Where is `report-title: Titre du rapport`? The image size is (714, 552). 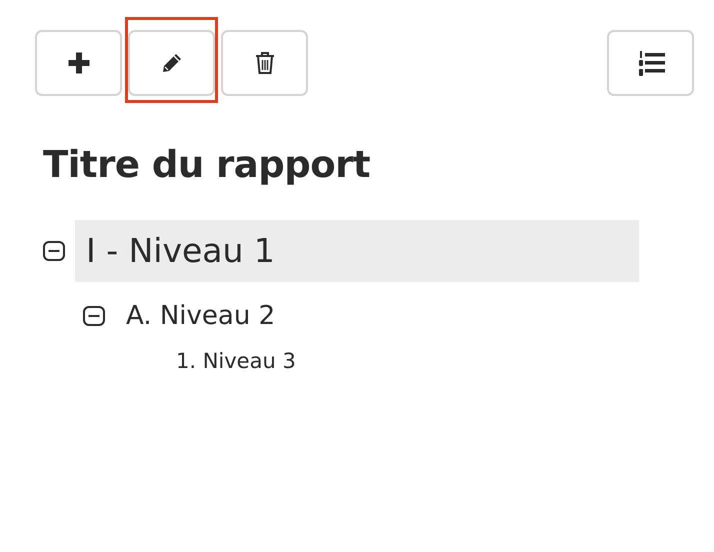 report-title: Titre du rapport is located at coordinates (207, 164).